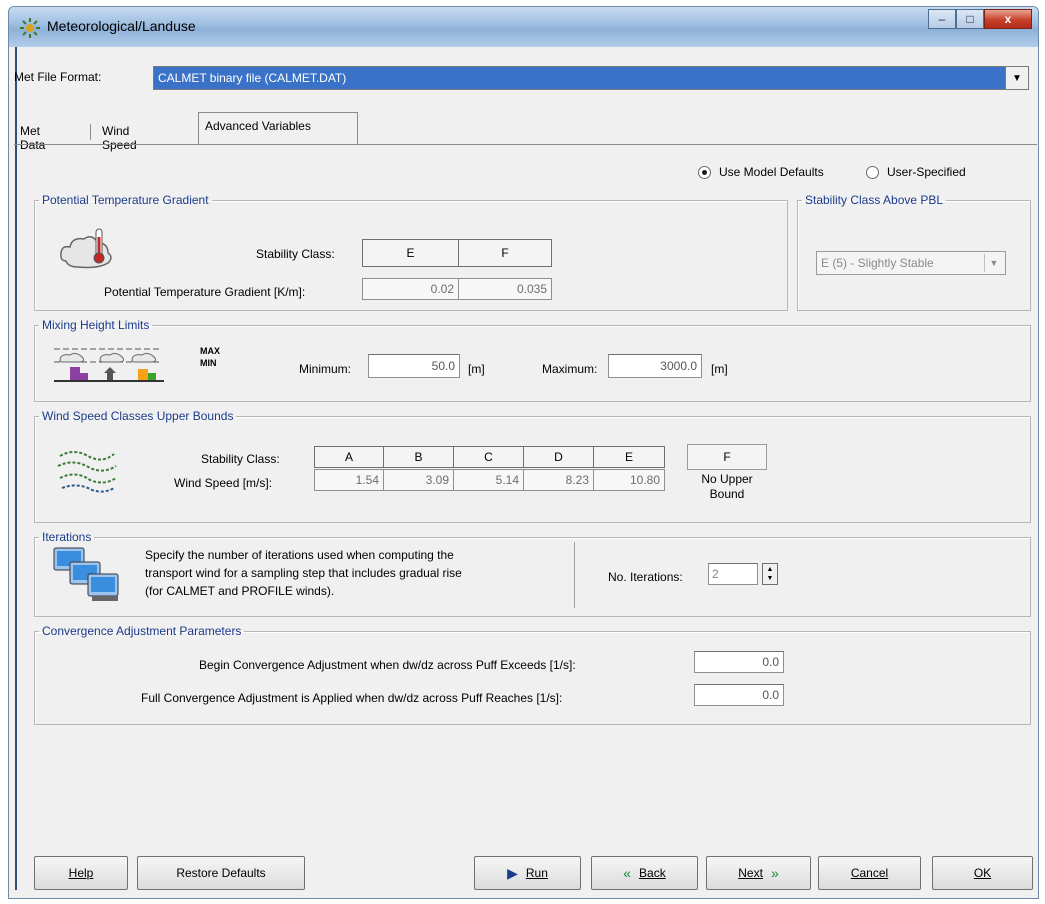 Image resolution: width=1045 pixels, height=904 pixels. I want to click on next-label: Next, so click(750, 873).